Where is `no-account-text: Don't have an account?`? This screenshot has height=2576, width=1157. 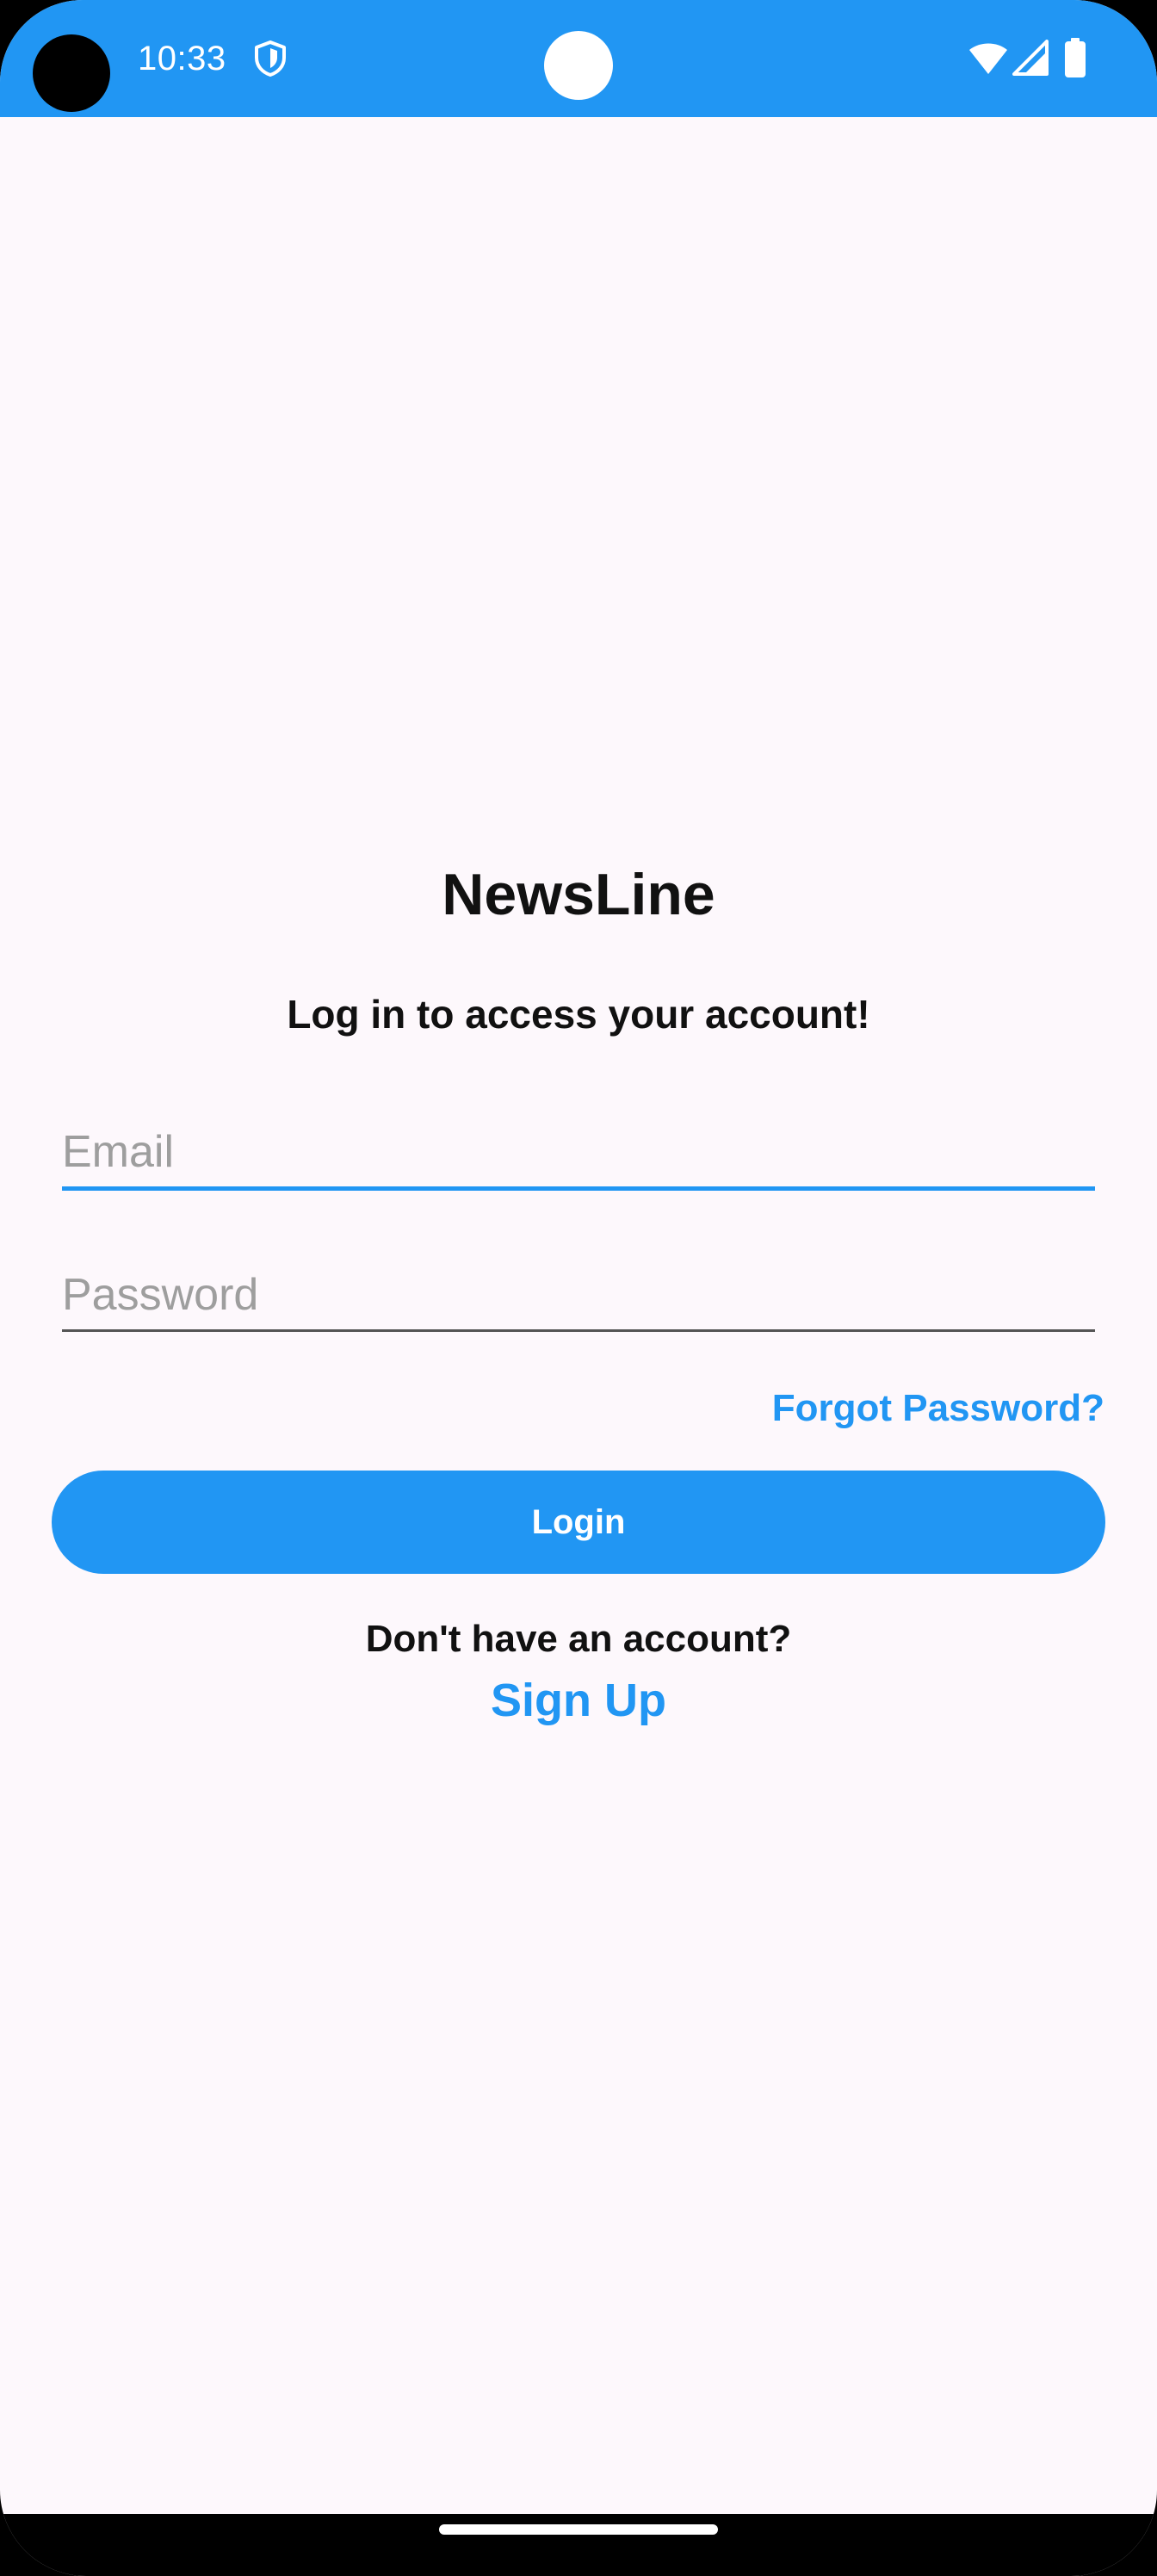 no-account-text: Don't have an account? is located at coordinates (579, 1639).